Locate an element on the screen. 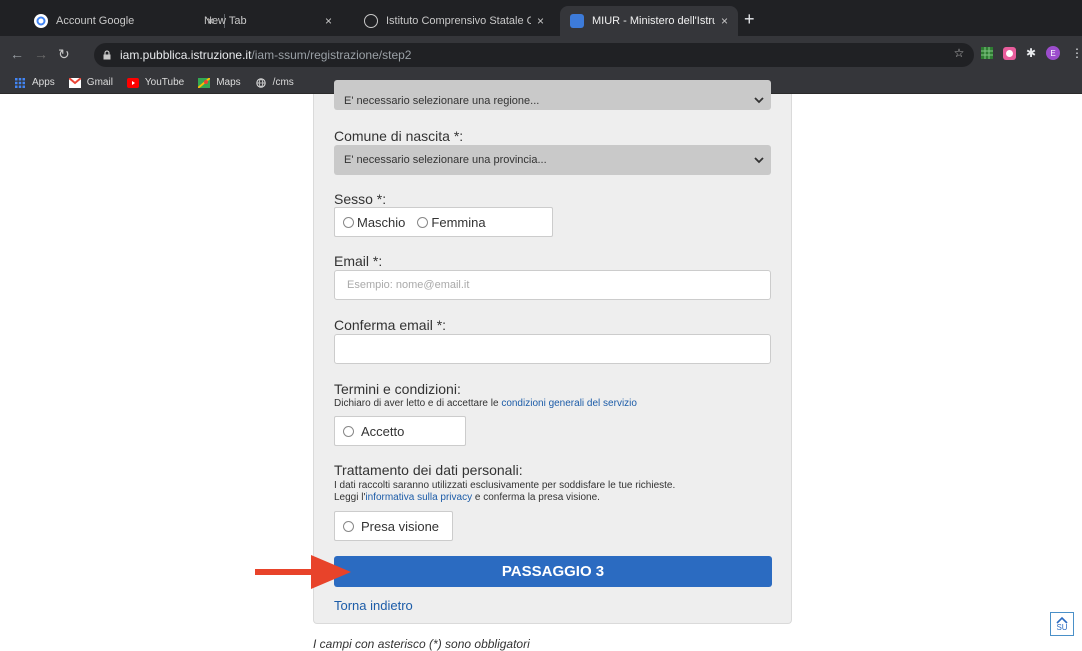 This screenshot has height=651, width=1082. back-link: Torna indietro is located at coordinates (373, 605).